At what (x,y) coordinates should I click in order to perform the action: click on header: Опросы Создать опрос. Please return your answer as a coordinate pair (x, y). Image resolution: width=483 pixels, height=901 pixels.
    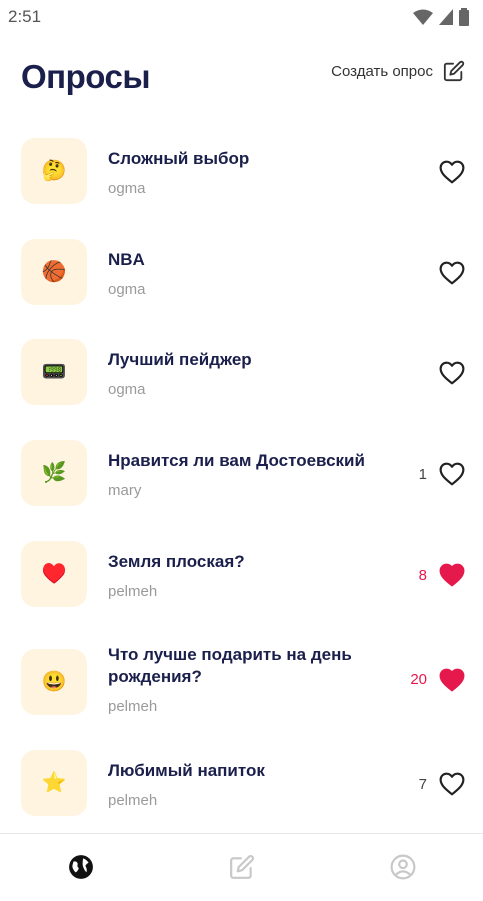
    Looking at the image, I should click on (241, 76).